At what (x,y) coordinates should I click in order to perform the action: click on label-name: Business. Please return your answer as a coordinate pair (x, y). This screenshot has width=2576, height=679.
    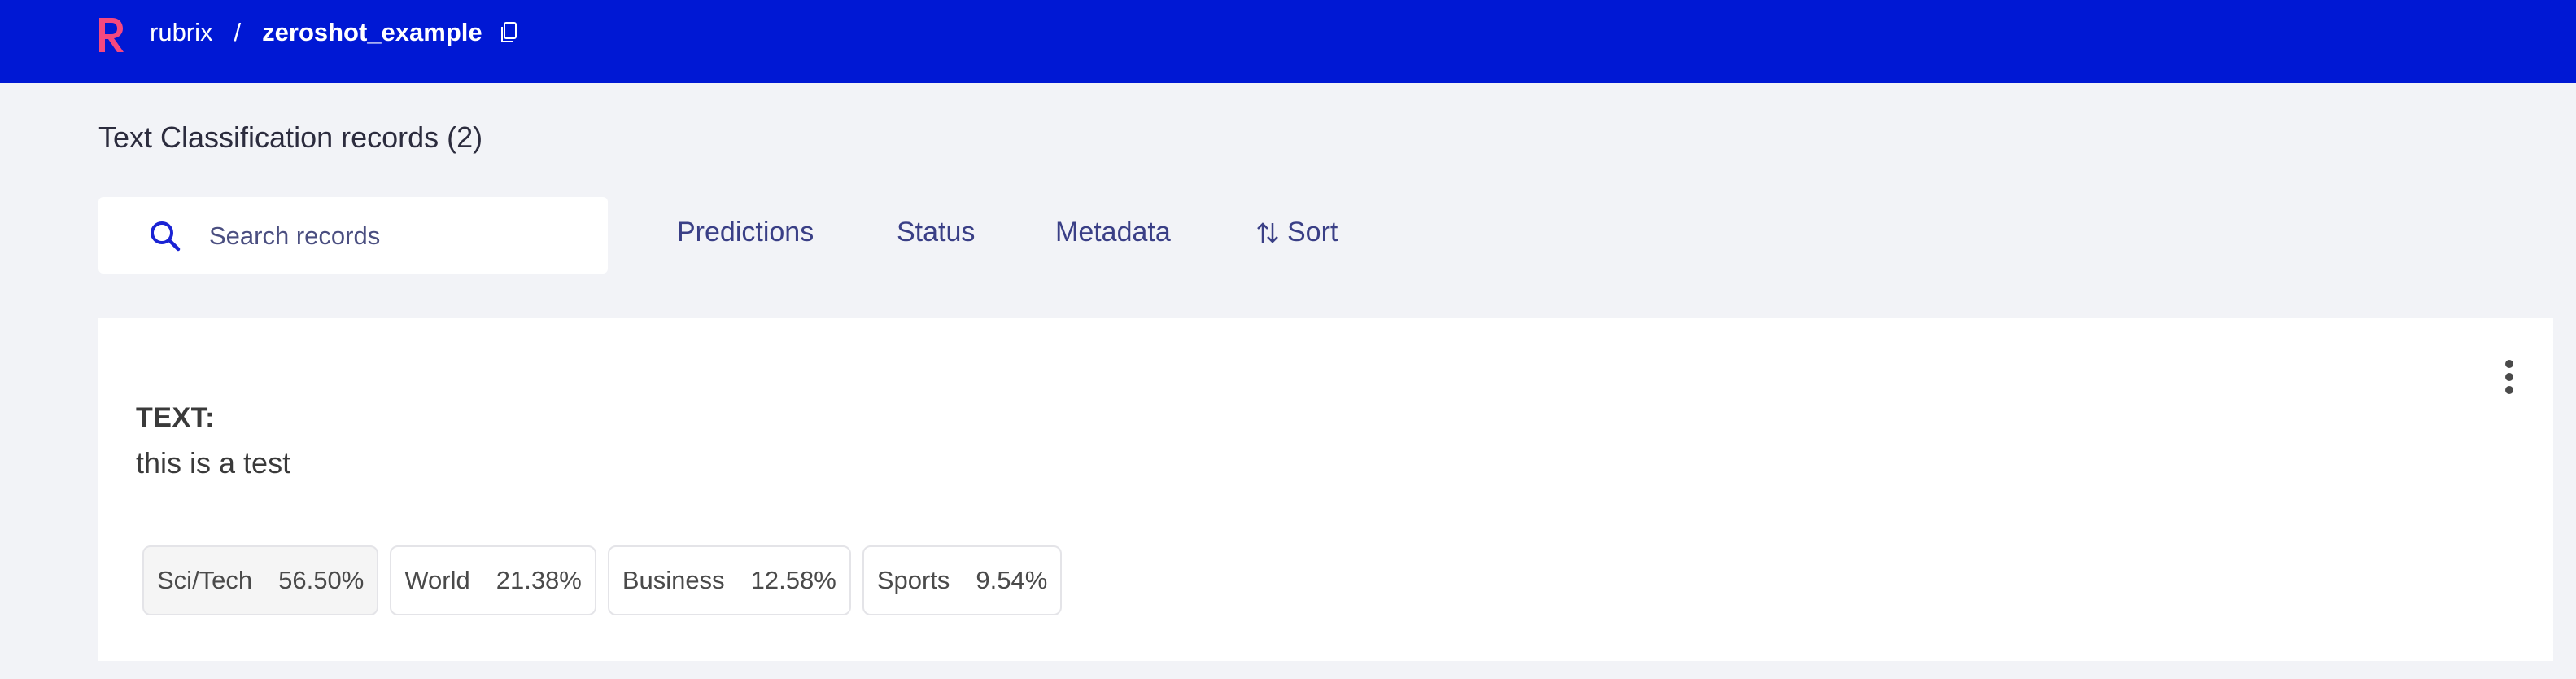
    Looking at the image, I should click on (673, 580).